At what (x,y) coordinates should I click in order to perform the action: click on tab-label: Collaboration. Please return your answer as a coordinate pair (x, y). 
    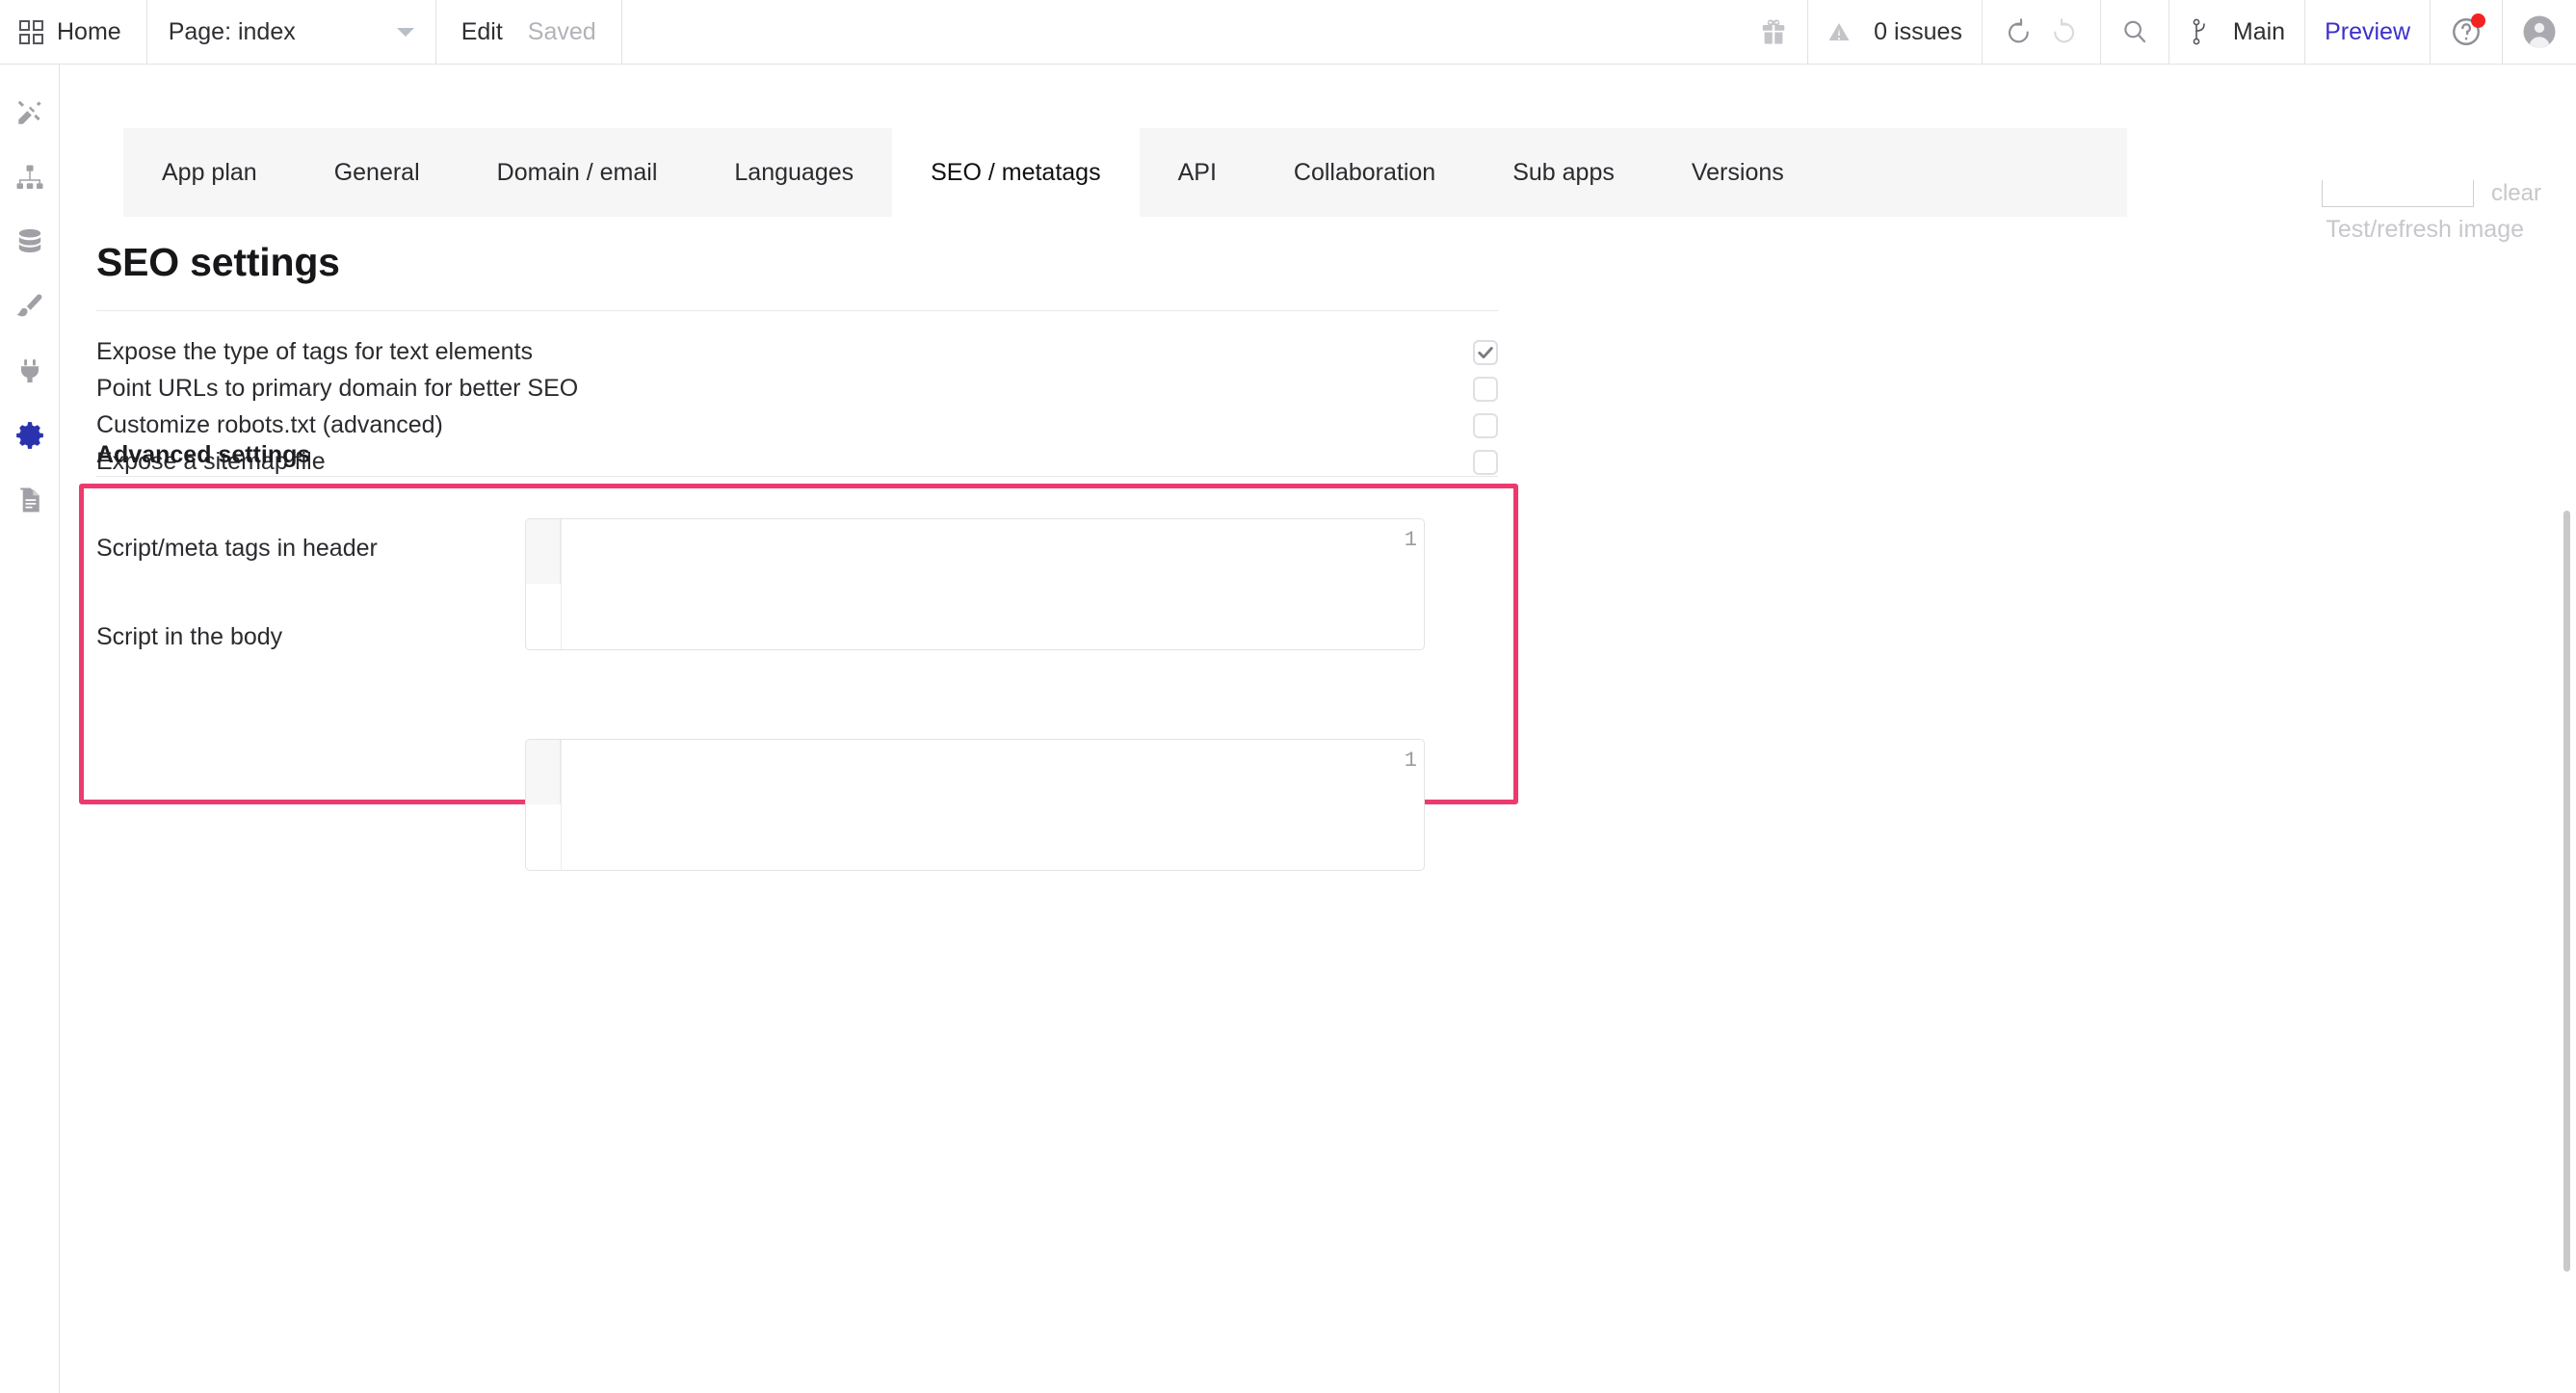
    Looking at the image, I should click on (1364, 172).